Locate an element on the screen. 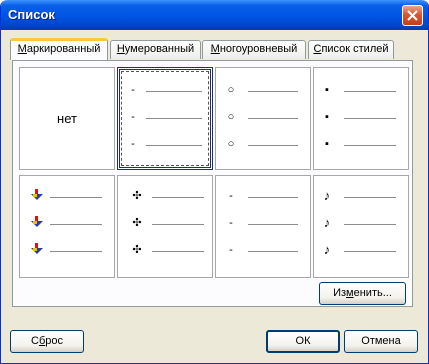  tab-list-styles: Список стилей is located at coordinates (351, 49).